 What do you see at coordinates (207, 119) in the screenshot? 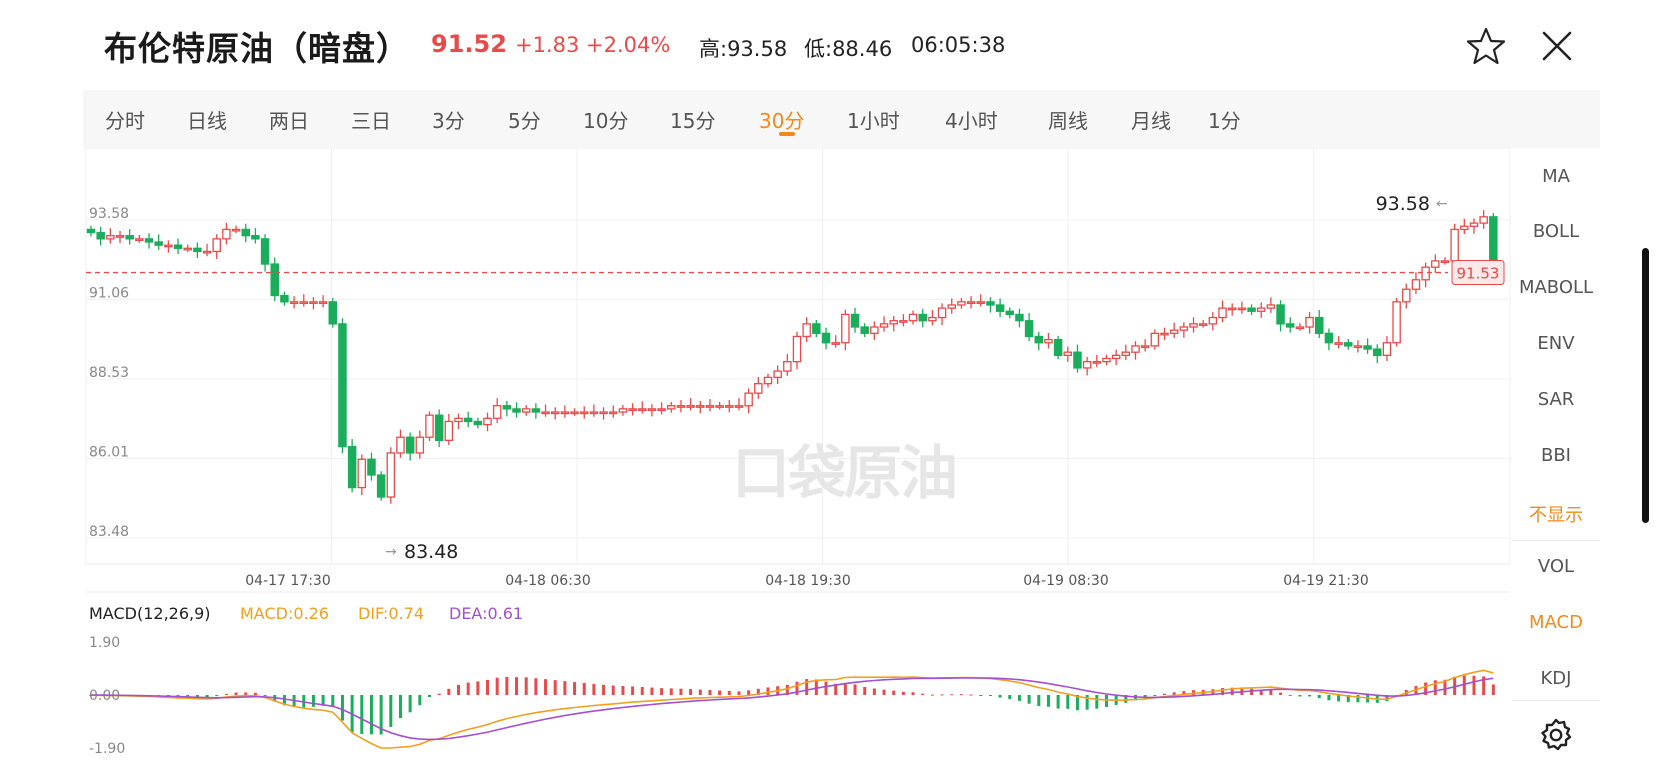
I see `tab-1: 日线` at bounding box center [207, 119].